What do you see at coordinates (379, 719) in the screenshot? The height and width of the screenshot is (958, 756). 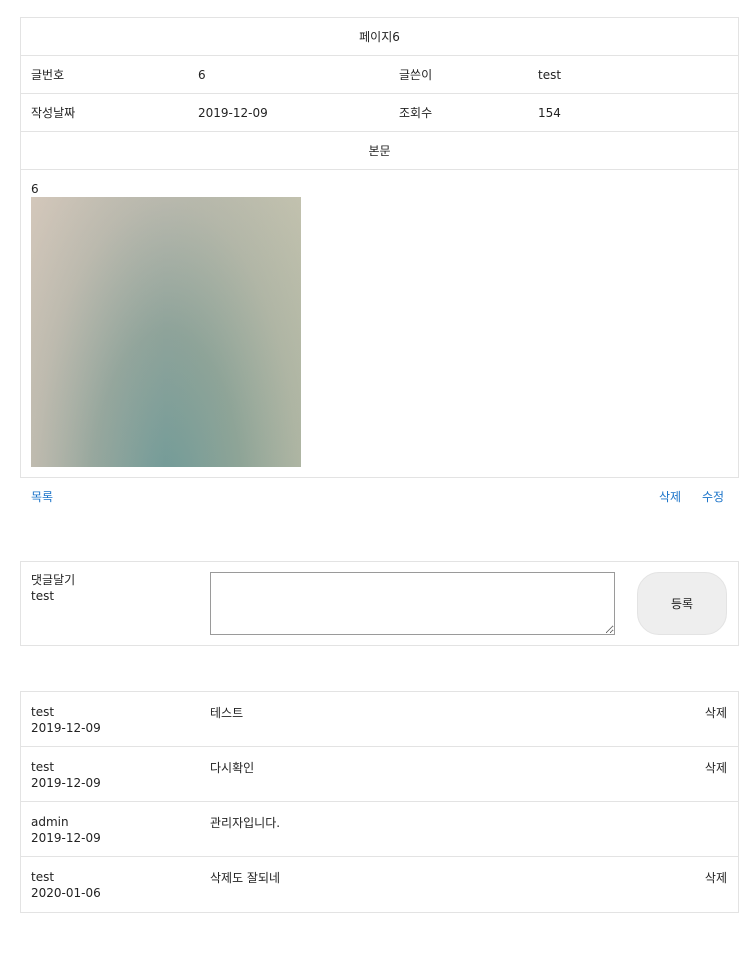 I see `comment-row: test 2019-12-09 테스트 삭제` at bounding box center [379, 719].